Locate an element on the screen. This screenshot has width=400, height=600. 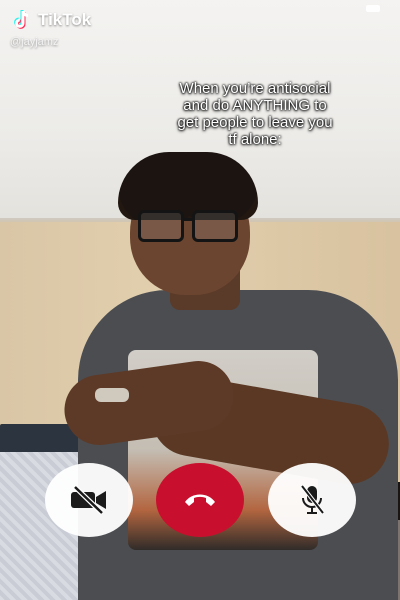
glasses is located at coordinates (190, 226).